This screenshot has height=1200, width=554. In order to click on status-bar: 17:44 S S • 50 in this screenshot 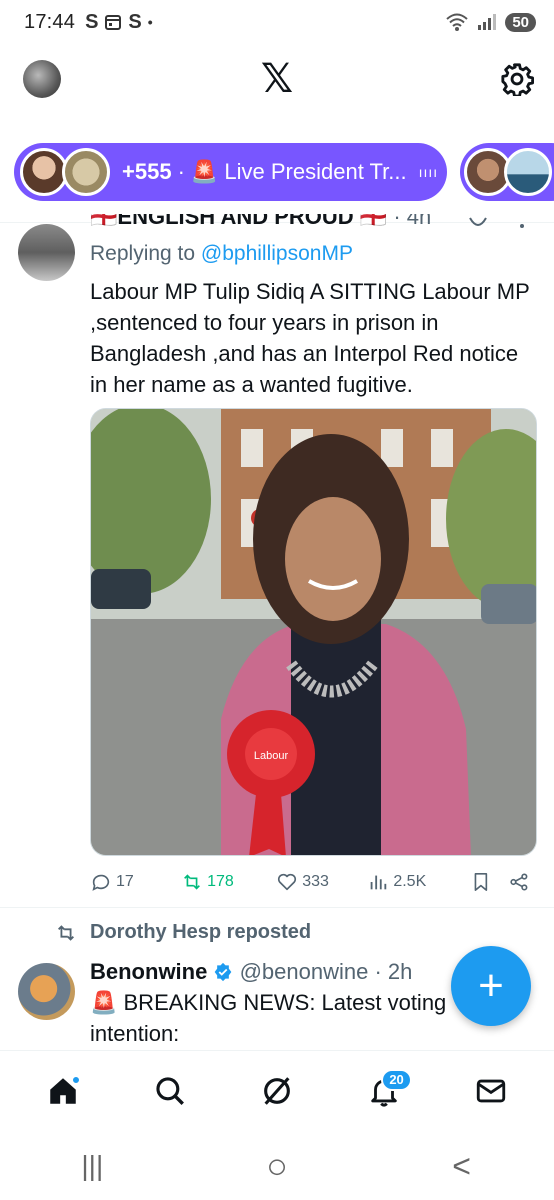, I will do `click(277, 22)`.